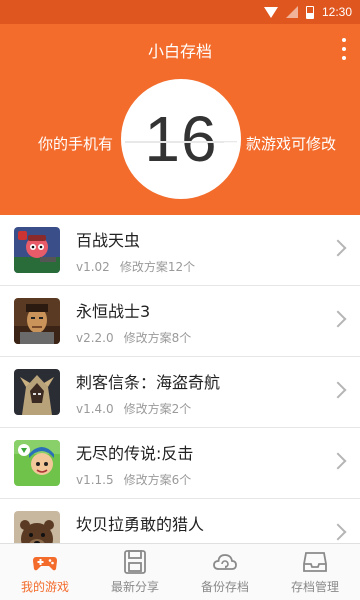 The width and height of the screenshot is (360, 600). I want to click on tab-latest-share: 最新分享, so click(135, 572).